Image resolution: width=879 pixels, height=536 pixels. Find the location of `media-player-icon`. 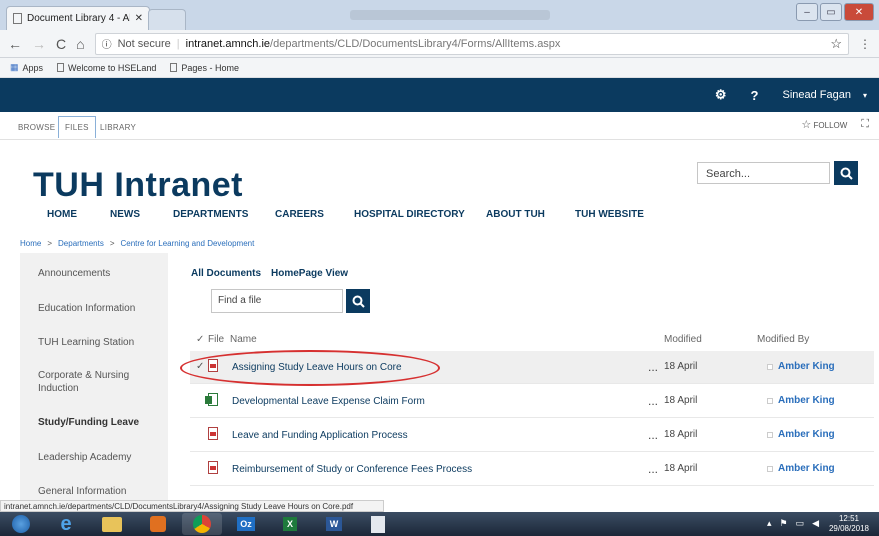

media-player-icon is located at coordinates (158, 524).